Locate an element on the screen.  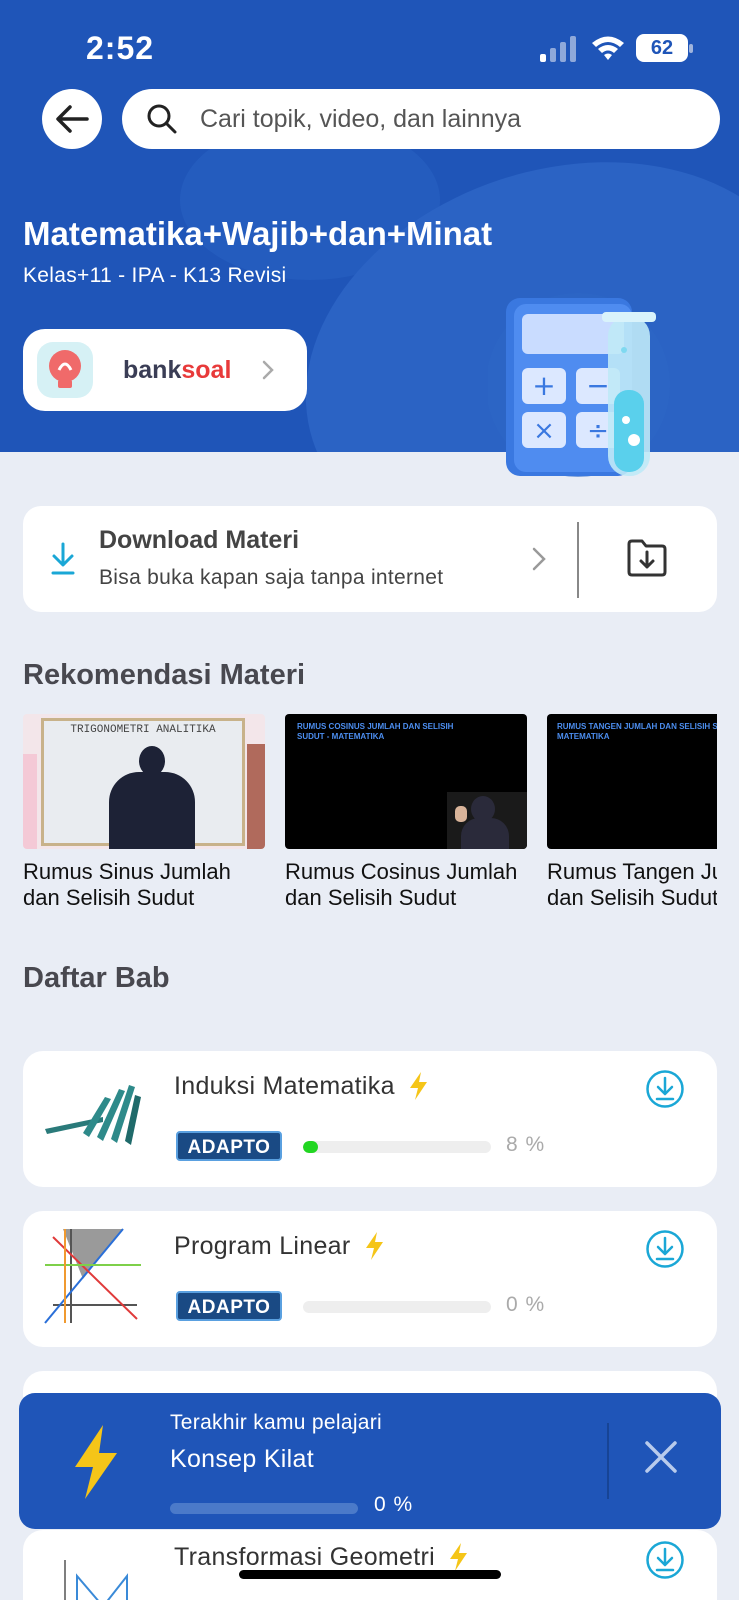
last-learned-label: Terakhir kamu pelajari is located at coordinates (276, 1422).